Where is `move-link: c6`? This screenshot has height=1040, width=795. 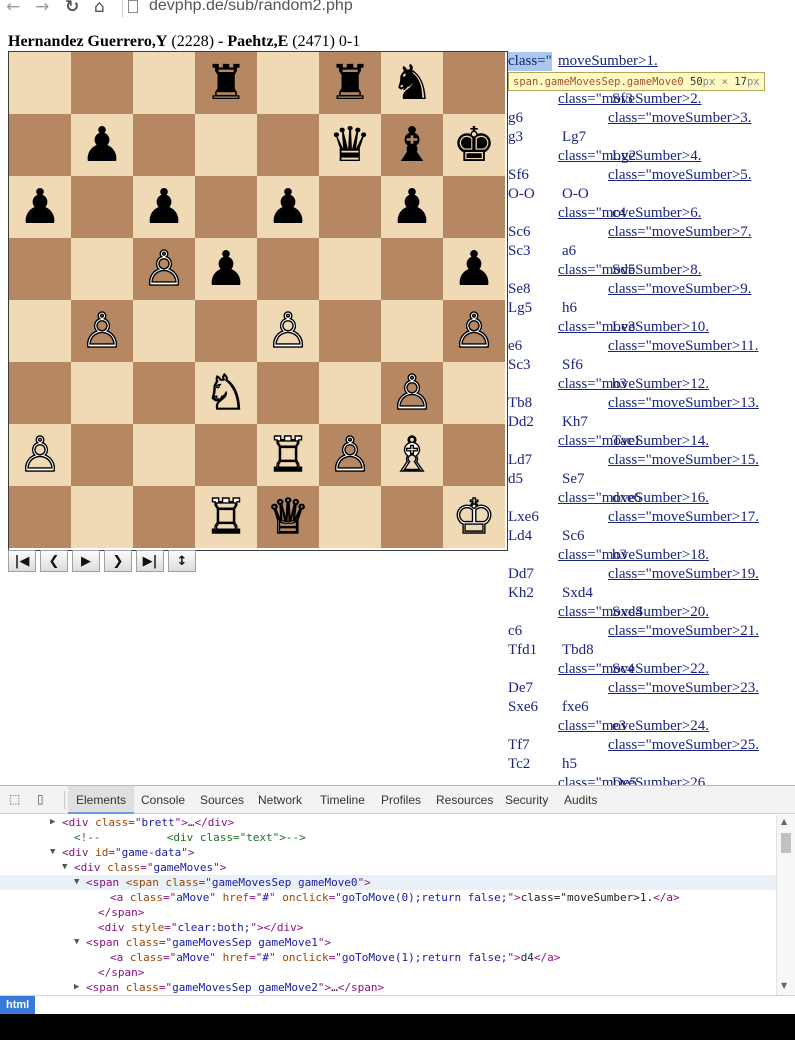 move-link: c6 is located at coordinates (515, 631).